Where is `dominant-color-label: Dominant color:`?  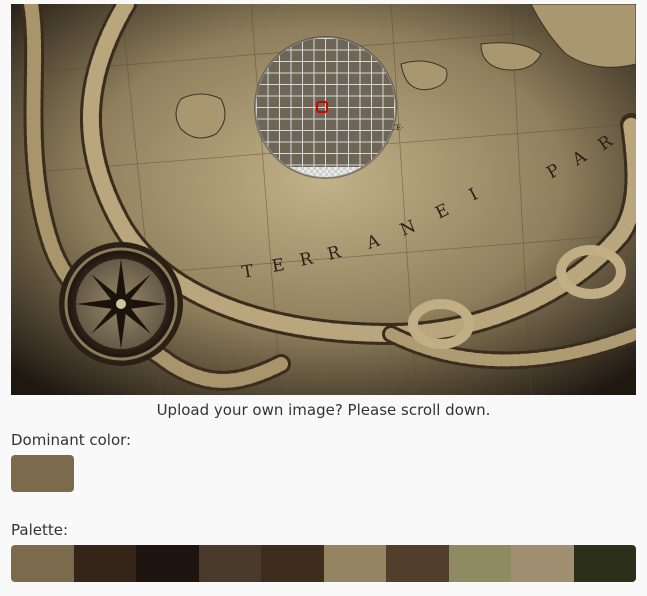
dominant-color-label: Dominant color: is located at coordinates (71, 440).